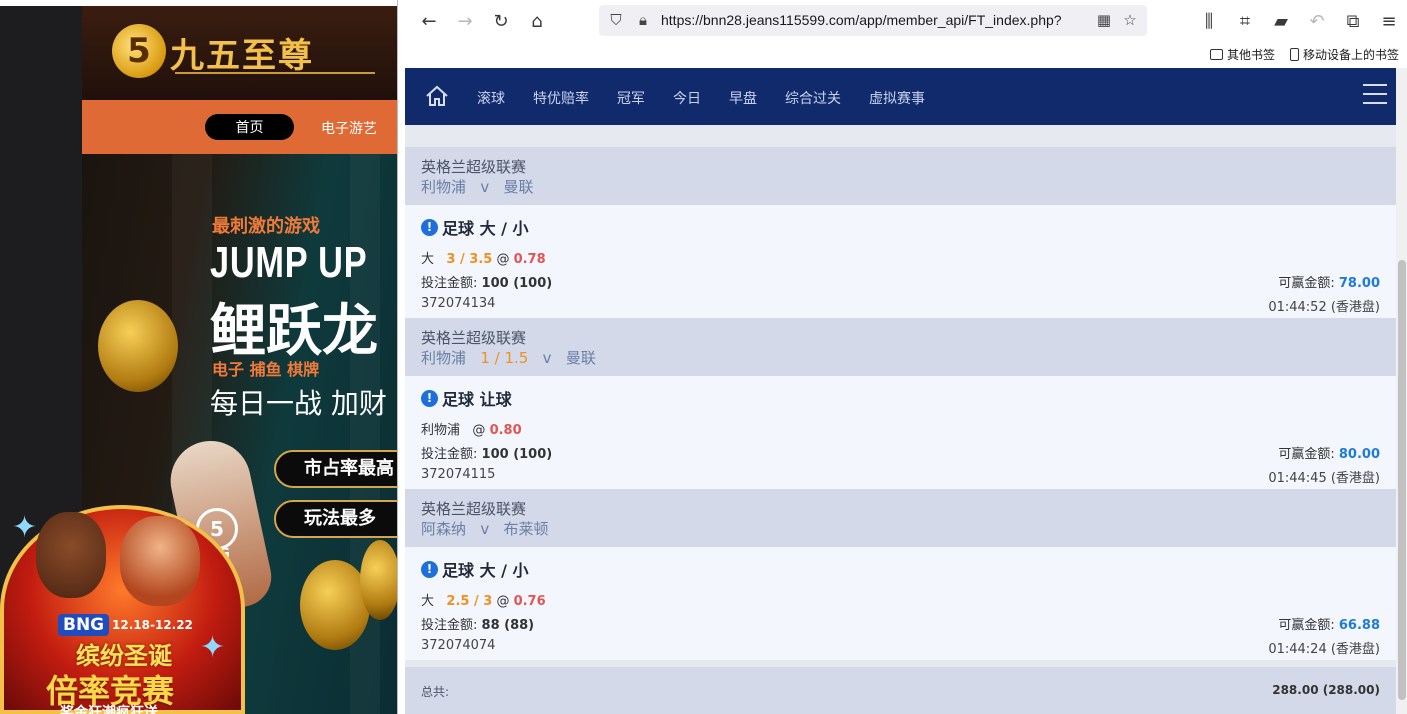 Image resolution: width=1407 pixels, height=714 pixels. I want to click on bookmark-folder-mobile: 移动设备上的书签, so click(1344, 54).